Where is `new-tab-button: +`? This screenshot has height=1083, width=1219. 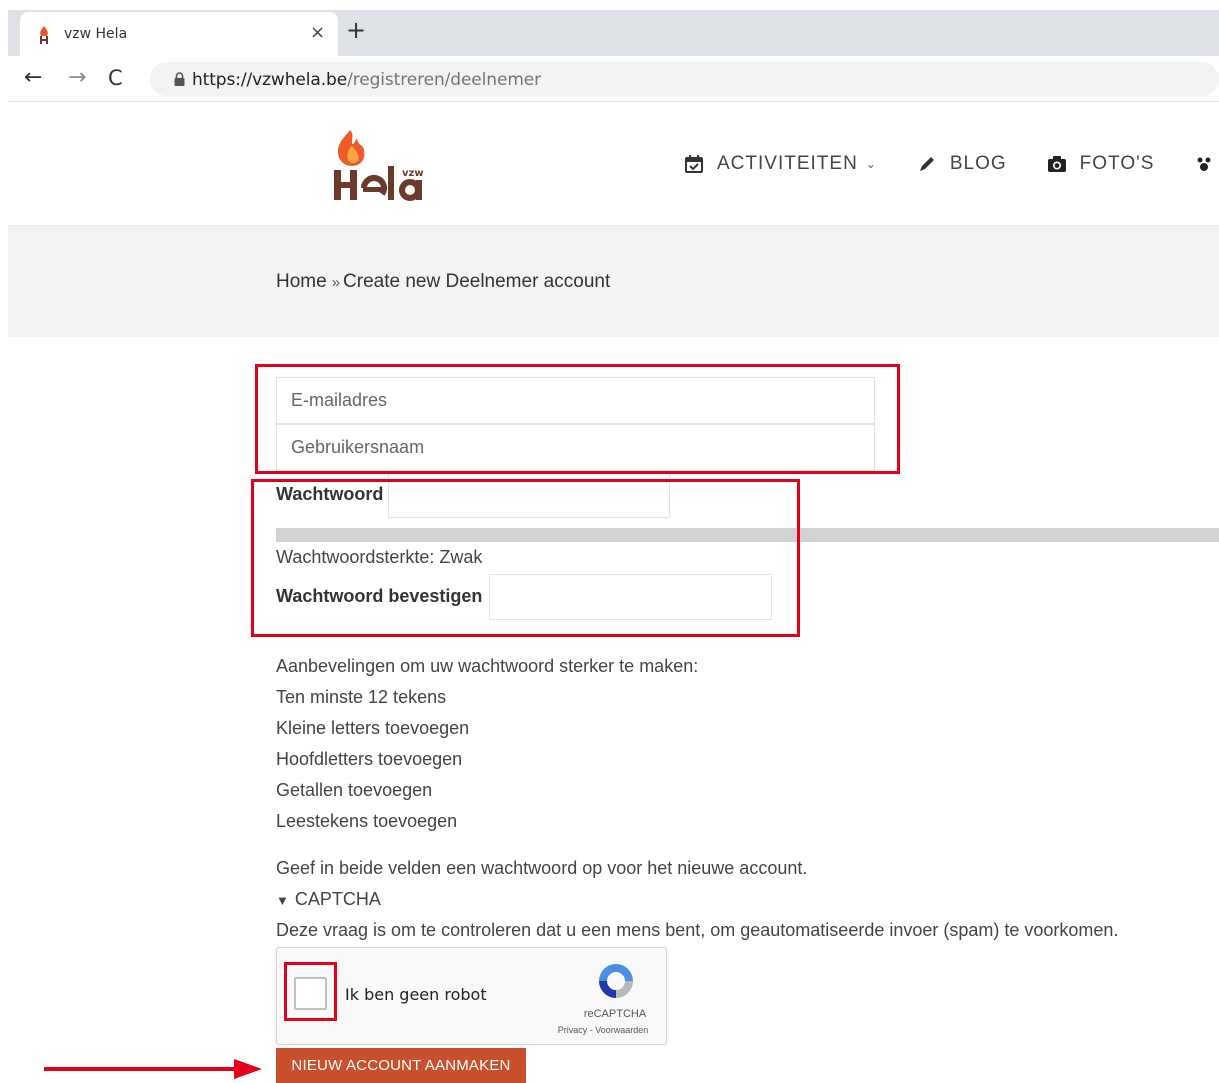 new-tab-button: + is located at coordinates (356, 30).